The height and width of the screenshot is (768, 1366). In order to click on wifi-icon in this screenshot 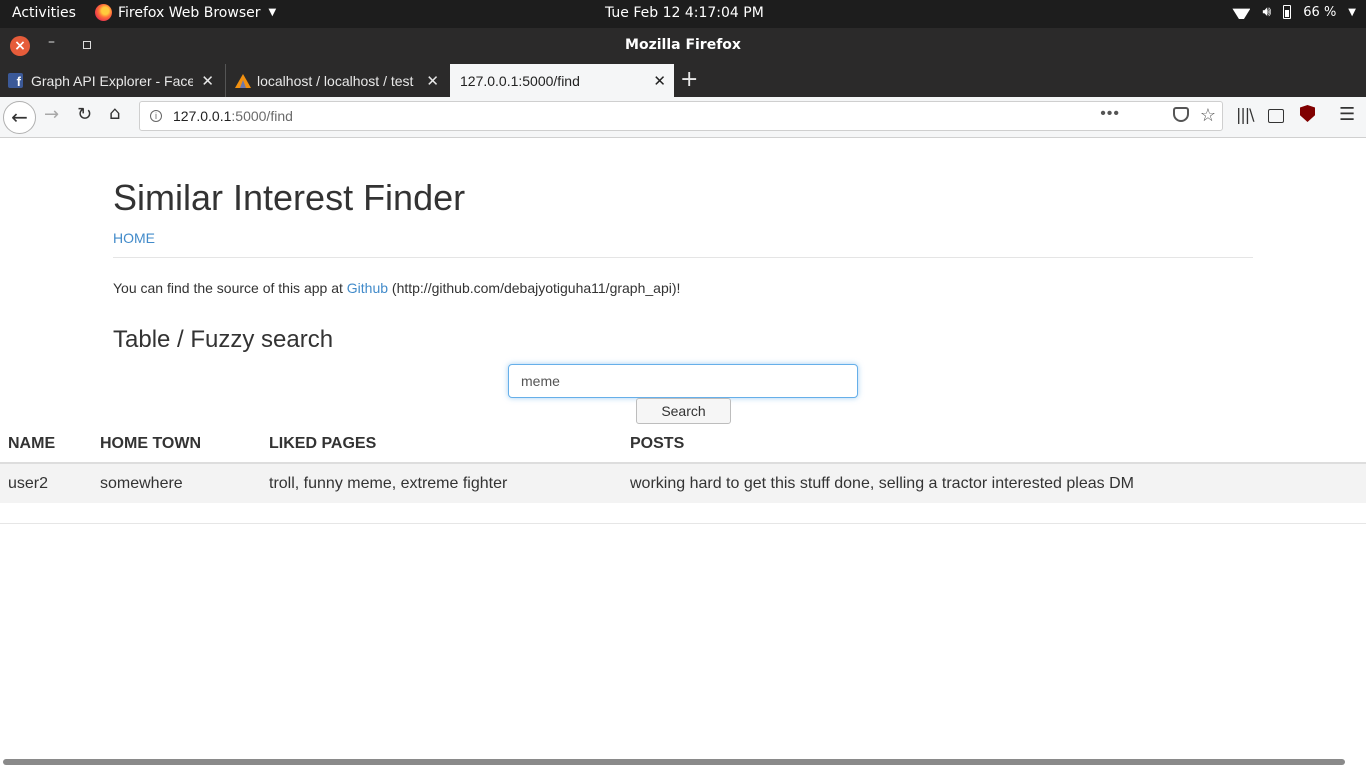, I will do `click(1241, 12)`.